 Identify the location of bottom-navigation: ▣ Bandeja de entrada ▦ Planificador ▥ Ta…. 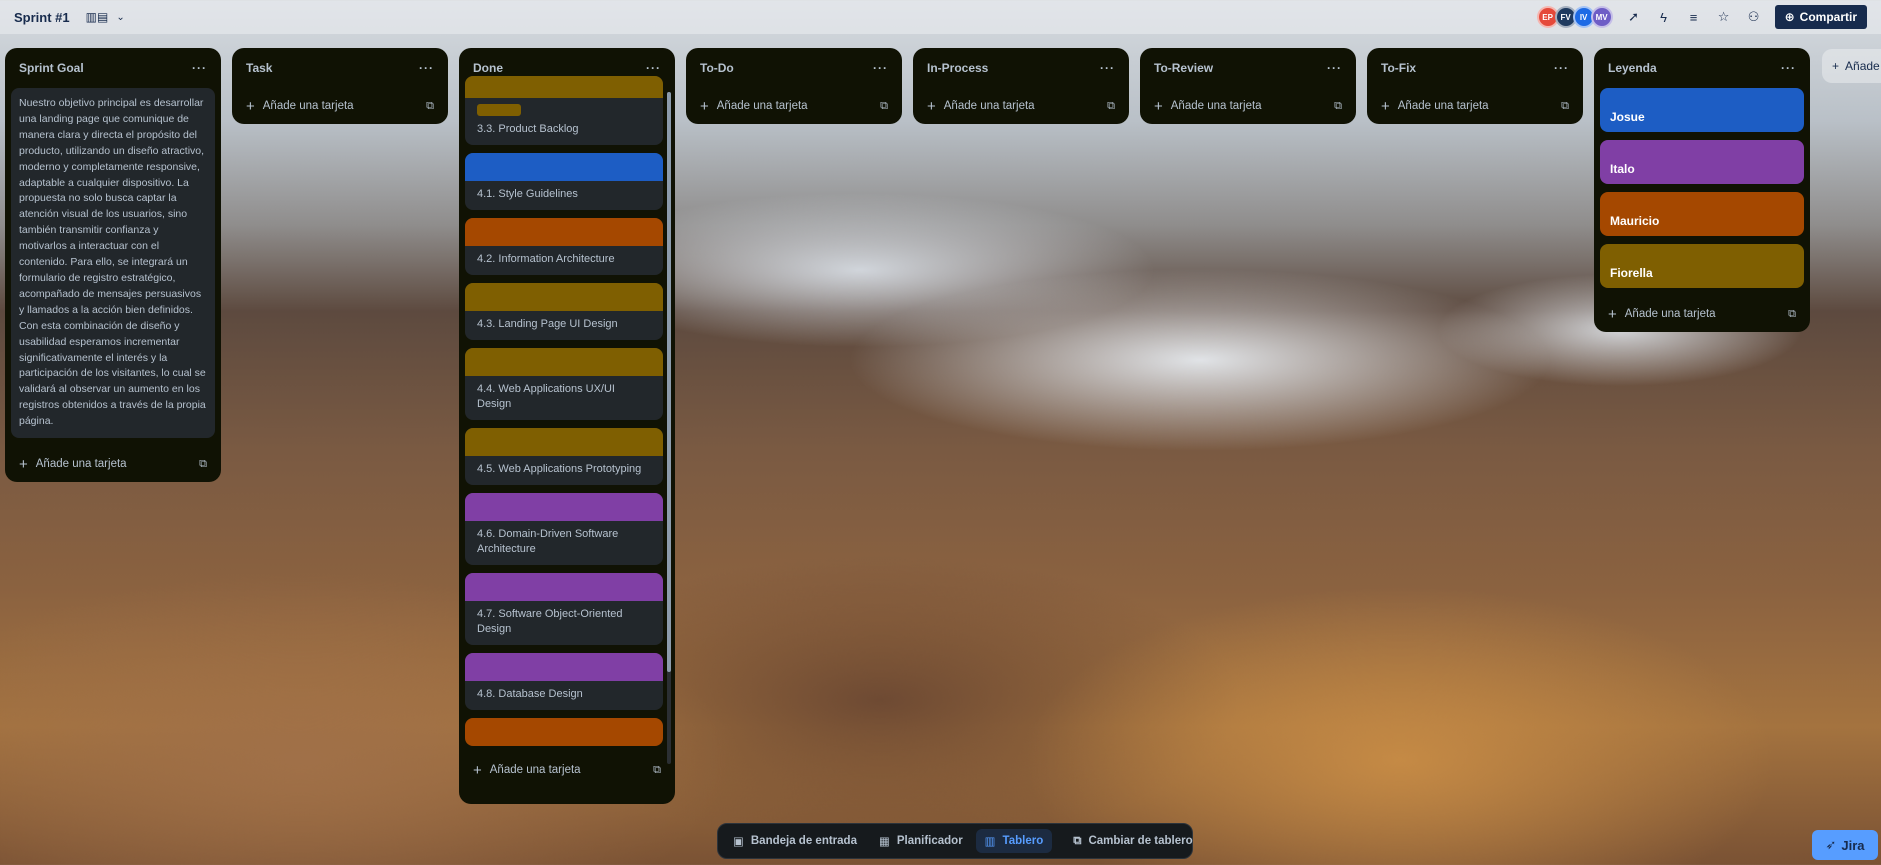
(955, 841).